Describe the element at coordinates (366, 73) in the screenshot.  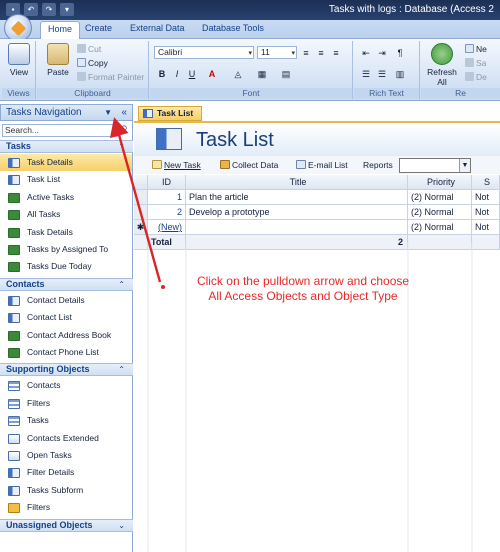
I see `bullets-icon: ☰` at that location.